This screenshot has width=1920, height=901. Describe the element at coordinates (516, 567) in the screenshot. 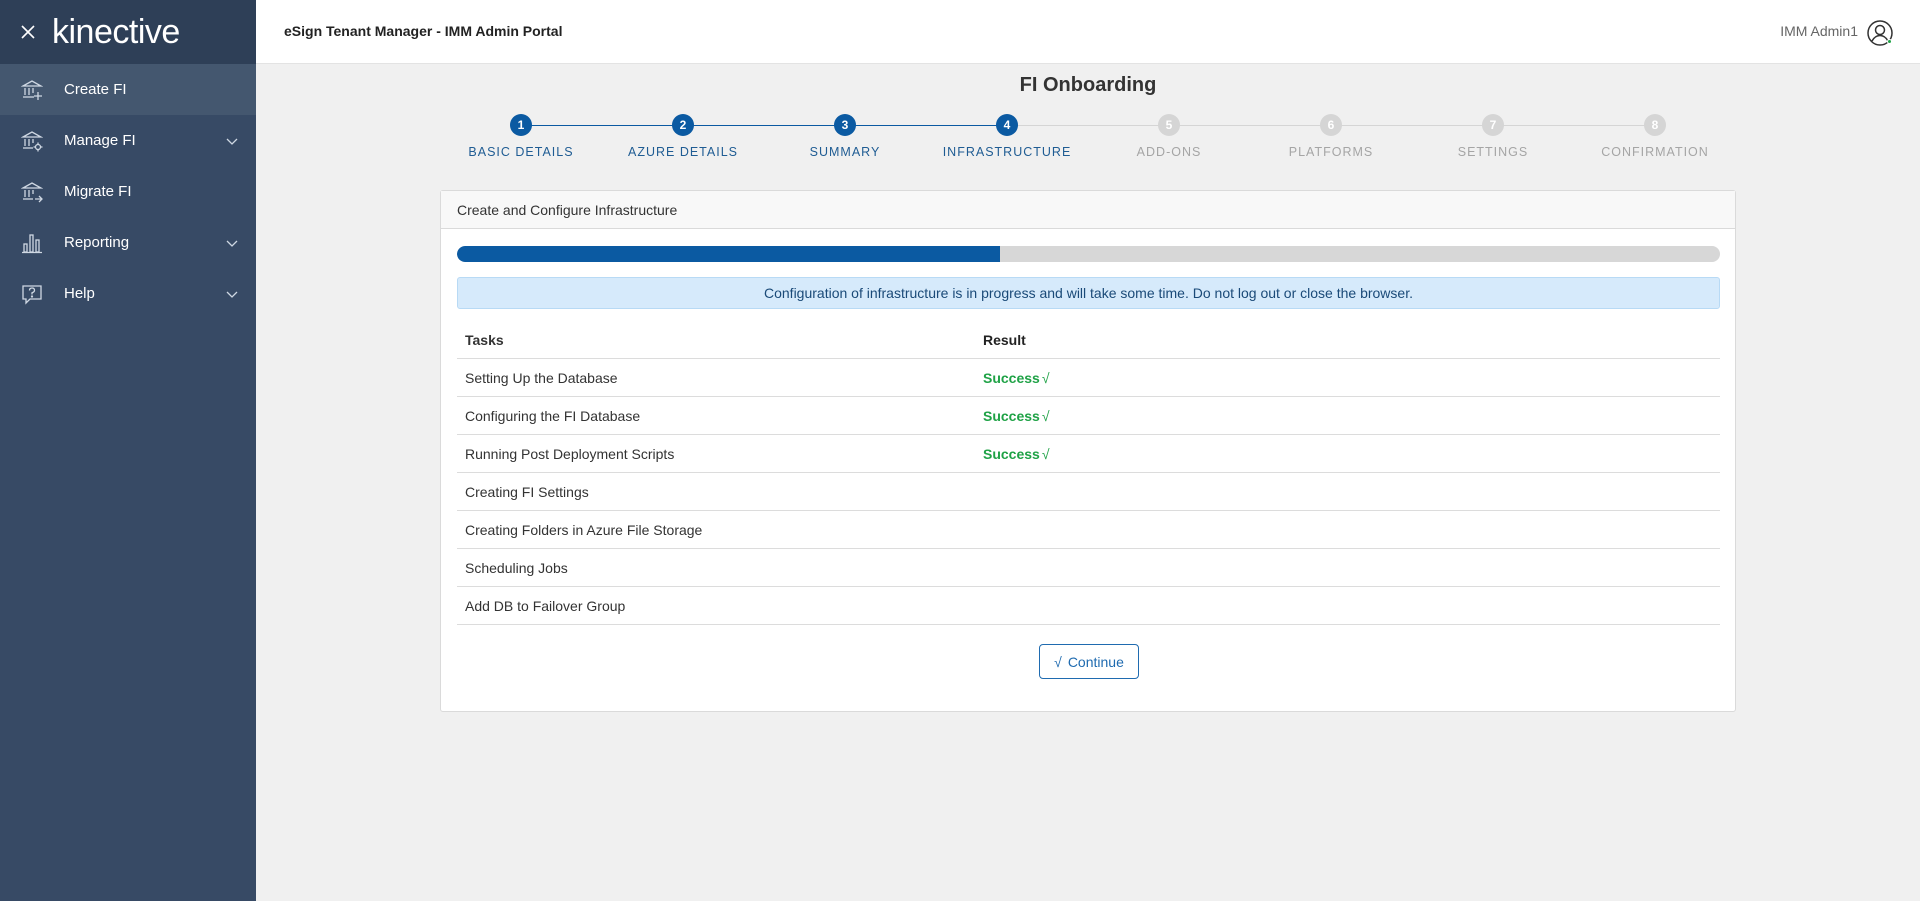

I see `task-name: Scheduling Jobs` at that location.